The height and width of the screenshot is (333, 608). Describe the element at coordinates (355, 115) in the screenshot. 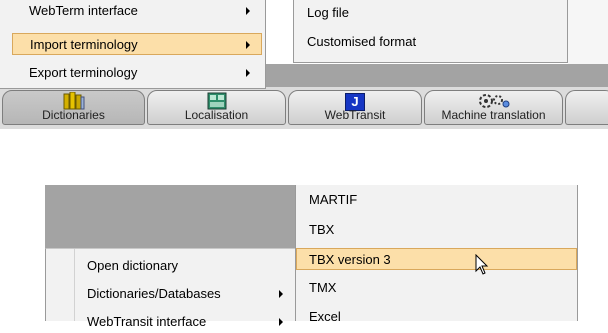

I see `webtransit-button-label: WebTransit` at that location.